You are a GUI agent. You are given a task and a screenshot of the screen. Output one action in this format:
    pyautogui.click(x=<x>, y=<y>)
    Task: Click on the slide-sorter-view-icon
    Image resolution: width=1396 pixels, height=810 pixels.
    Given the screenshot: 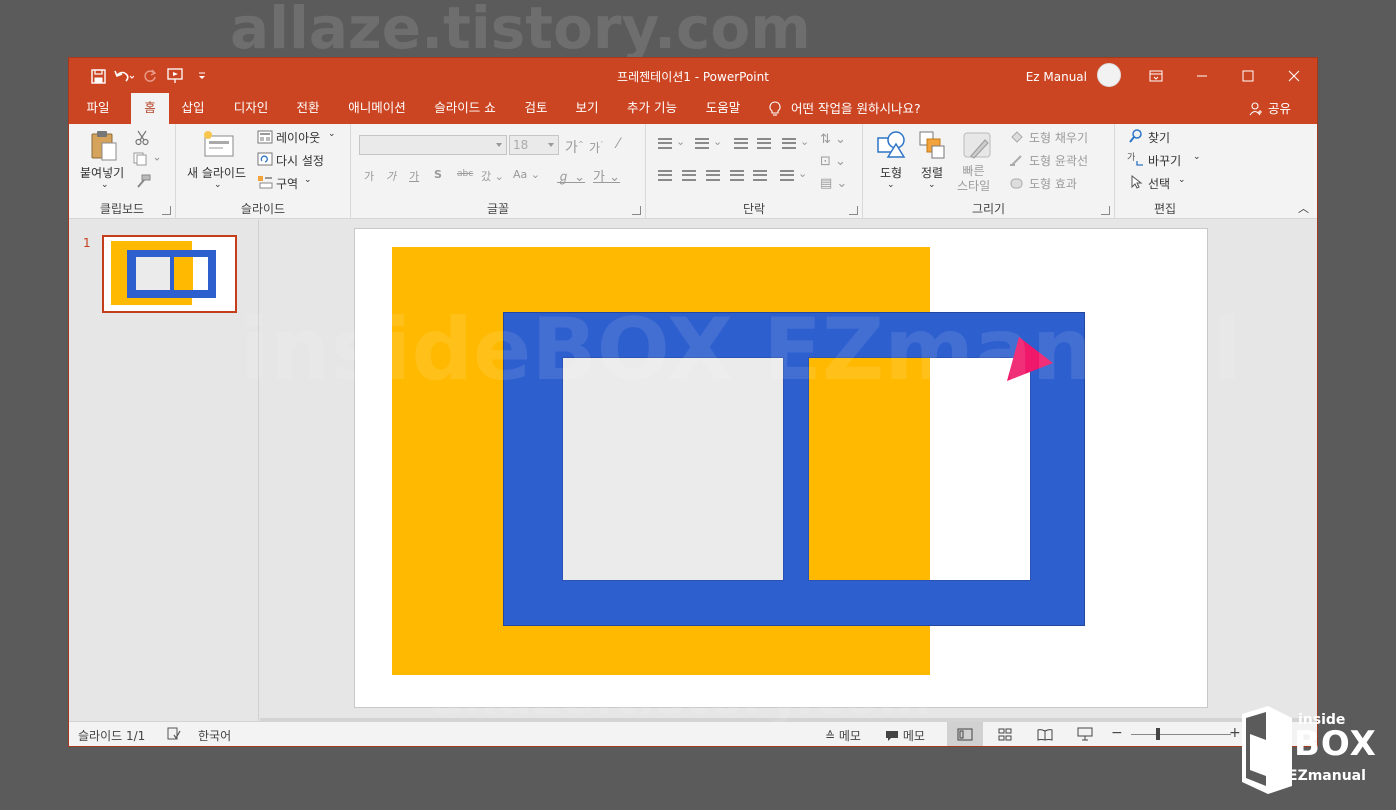 What is the action you would take?
    pyautogui.click(x=1005, y=734)
    